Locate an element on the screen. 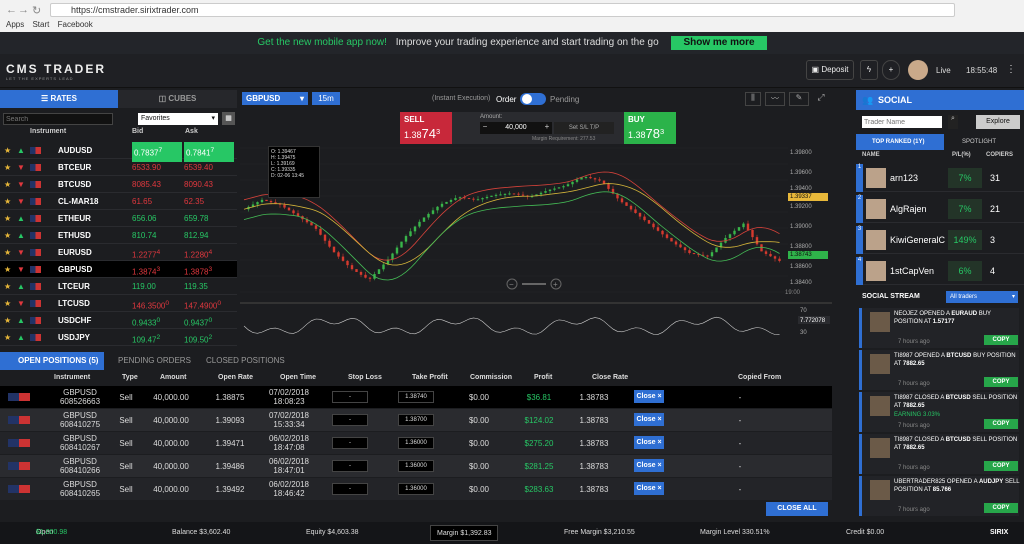 Image resolution: width=1024 pixels, height=544 pixels. reload-icon: ↻ is located at coordinates (36, 10).